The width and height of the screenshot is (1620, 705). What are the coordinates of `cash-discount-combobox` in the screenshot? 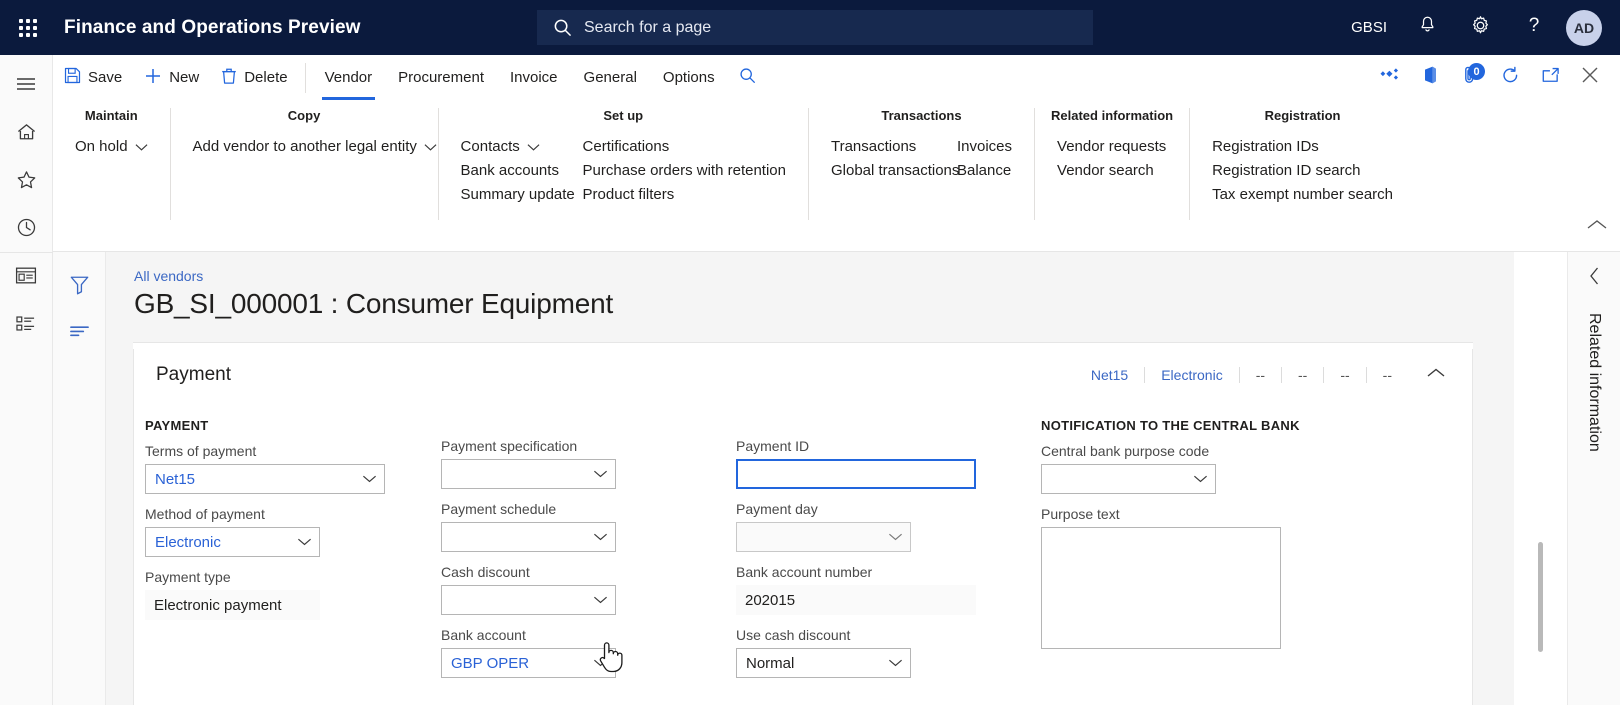 It's located at (528, 600).